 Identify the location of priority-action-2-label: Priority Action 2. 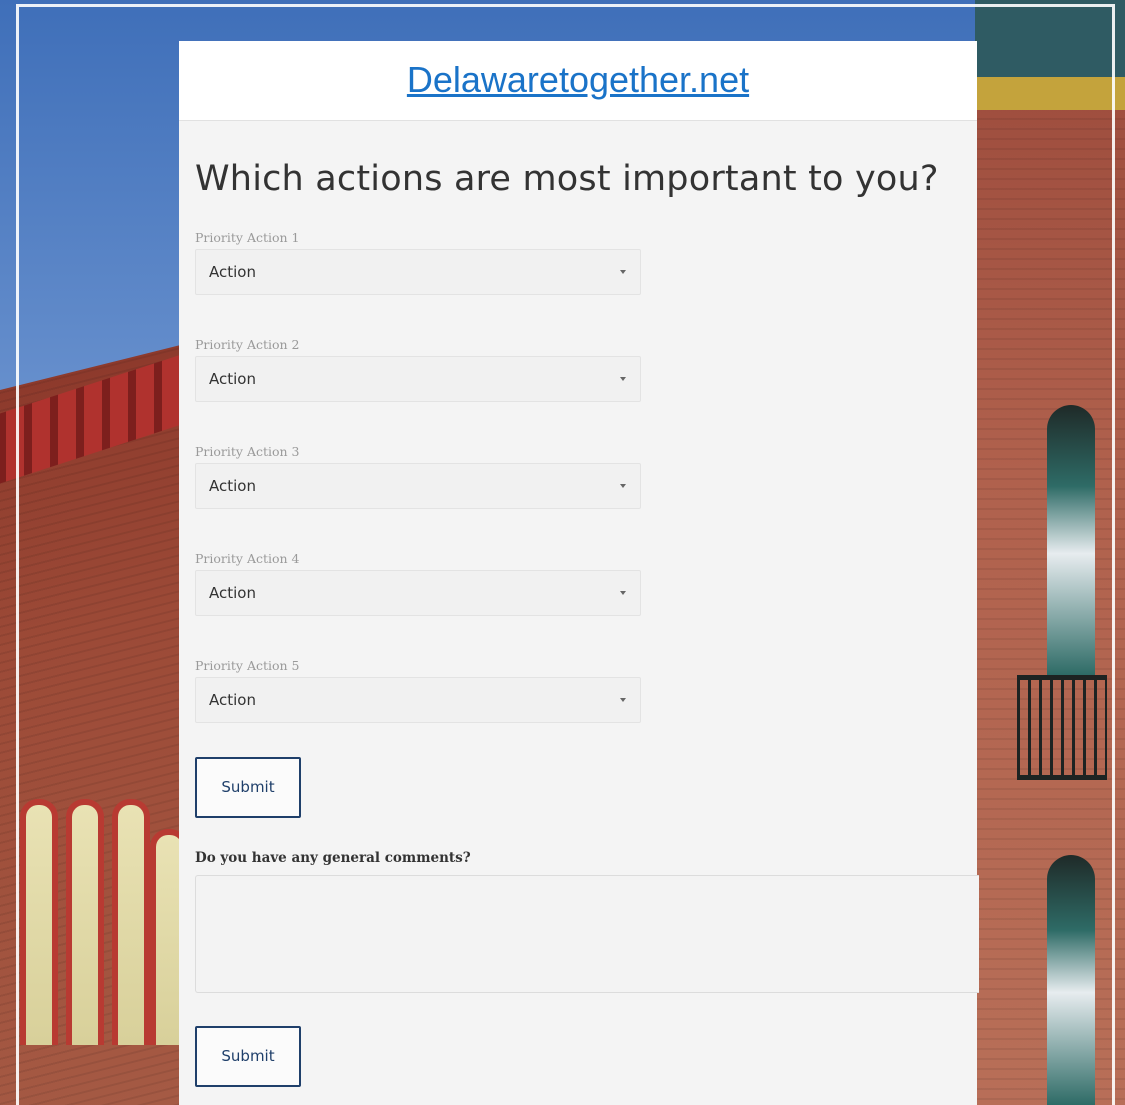
(247, 344).